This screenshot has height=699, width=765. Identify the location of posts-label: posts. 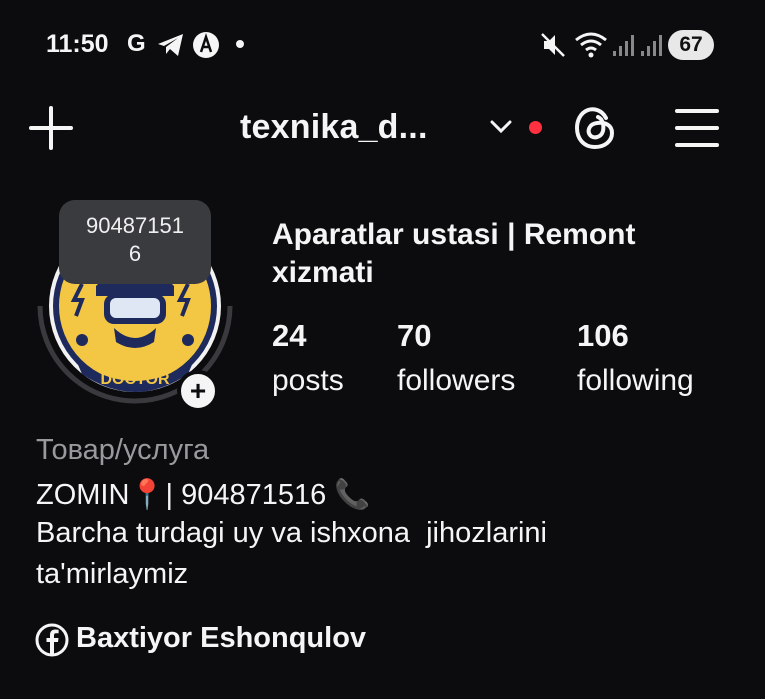
(308, 381).